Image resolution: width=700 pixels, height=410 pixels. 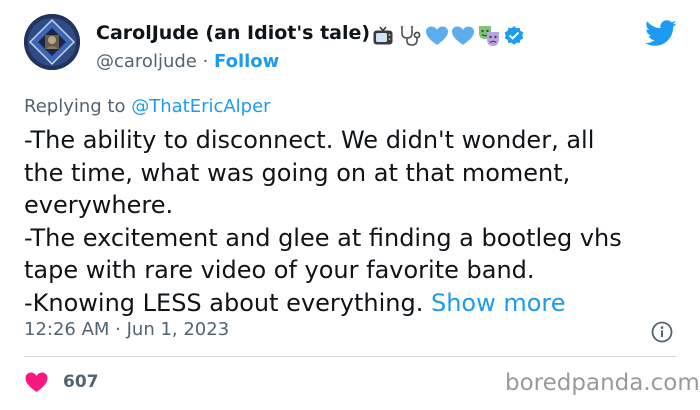 What do you see at coordinates (661, 35) in the screenshot?
I see `twitter-bird-icon` at bounding box center [661, 35].